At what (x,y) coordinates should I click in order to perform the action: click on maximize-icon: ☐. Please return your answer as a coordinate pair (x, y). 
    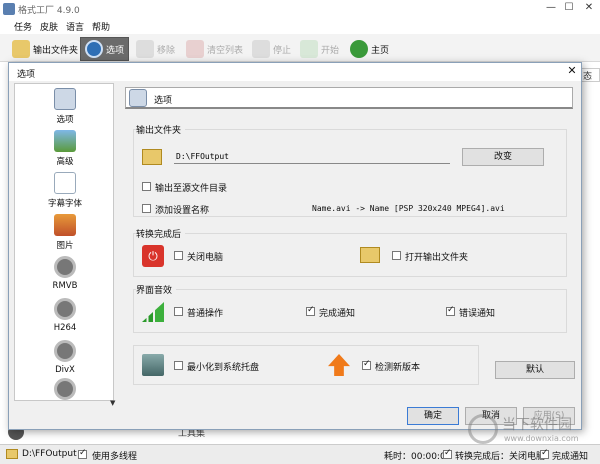
    Looking at the image, I should click on (569, 8).